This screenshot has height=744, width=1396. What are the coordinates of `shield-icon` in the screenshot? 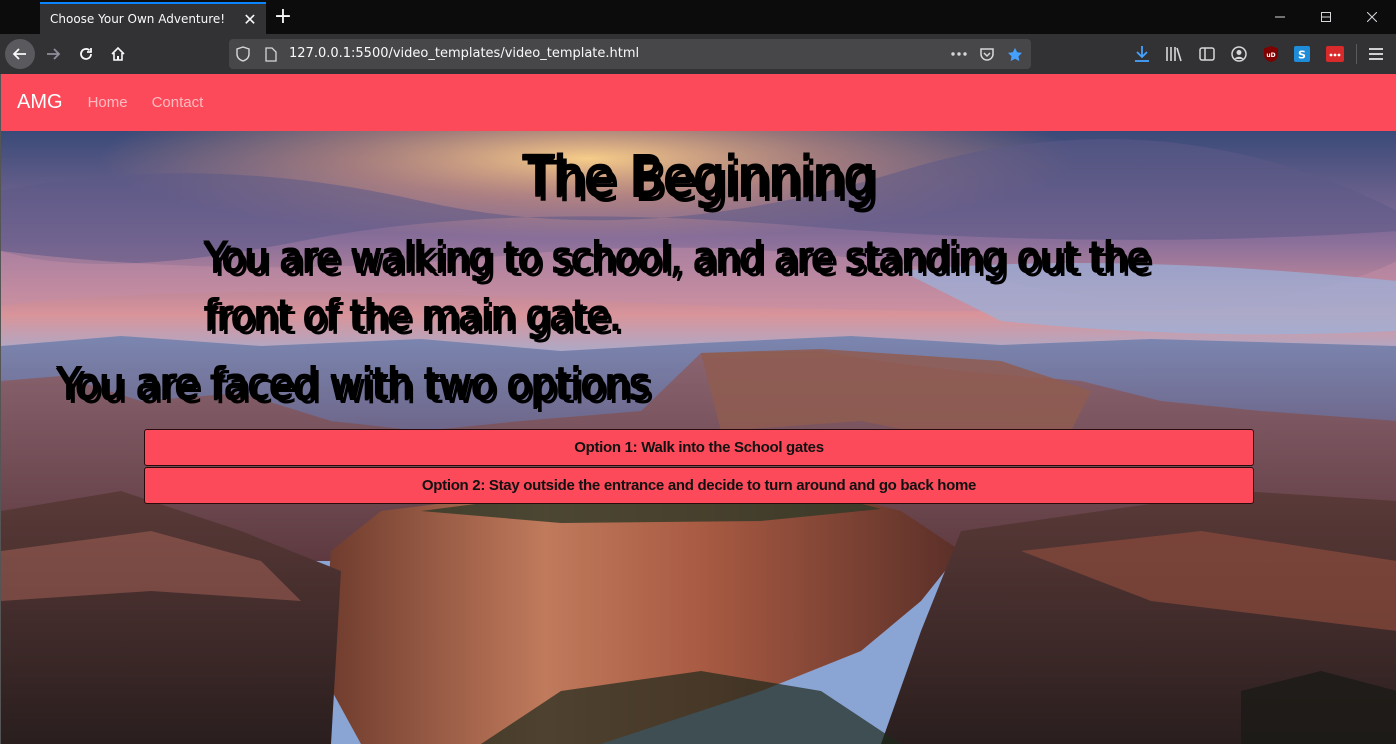 It's located at (243, 54).